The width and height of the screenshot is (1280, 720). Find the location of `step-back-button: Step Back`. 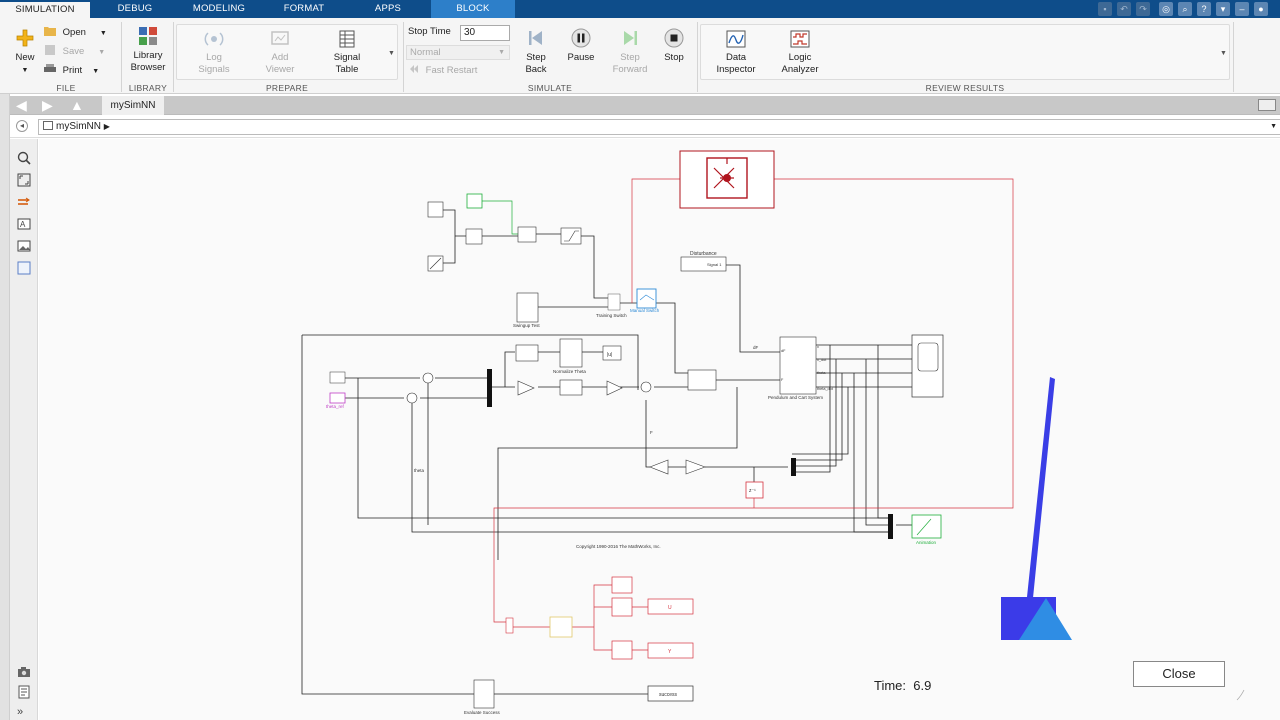

step-back-button: Step Back is located at coordinates (536, 52).